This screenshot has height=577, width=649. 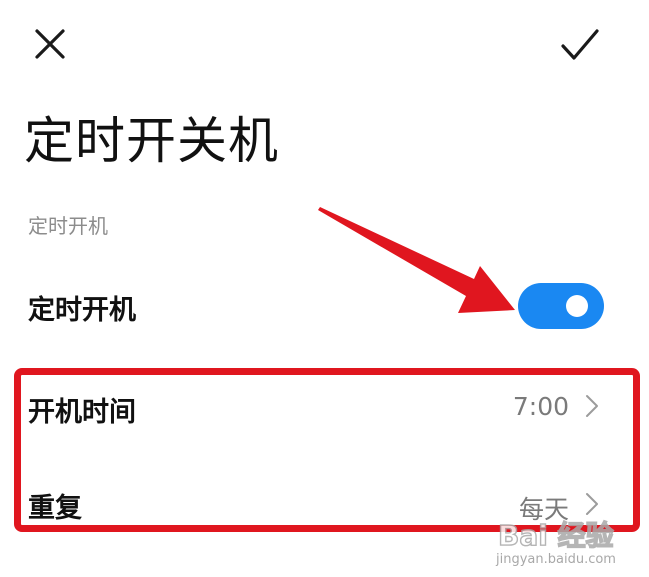 I want to click on row-repeat: 重复 每天, so click(x=324, y=504).